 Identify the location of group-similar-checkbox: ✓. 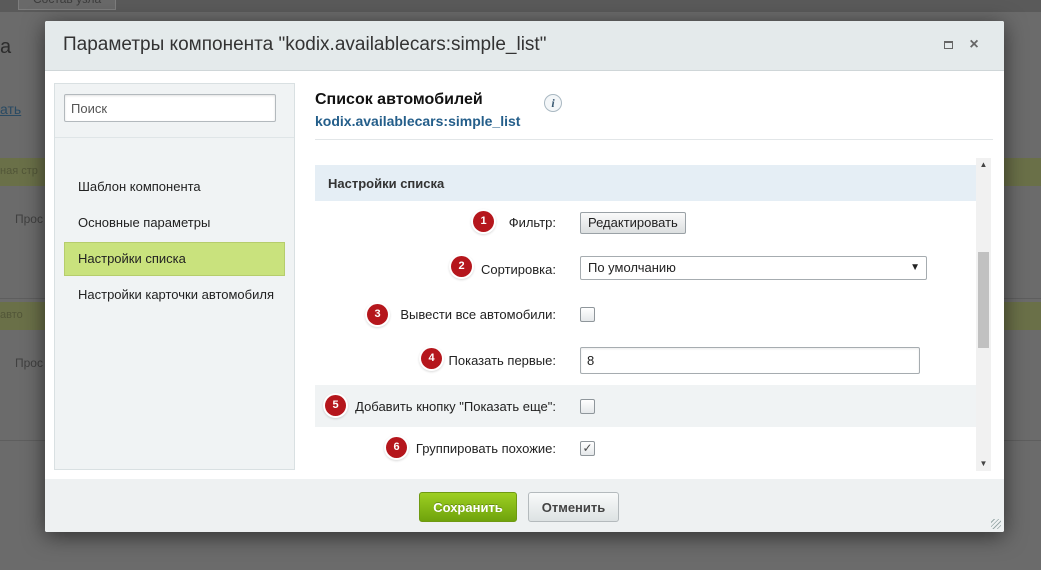
(587, 448).